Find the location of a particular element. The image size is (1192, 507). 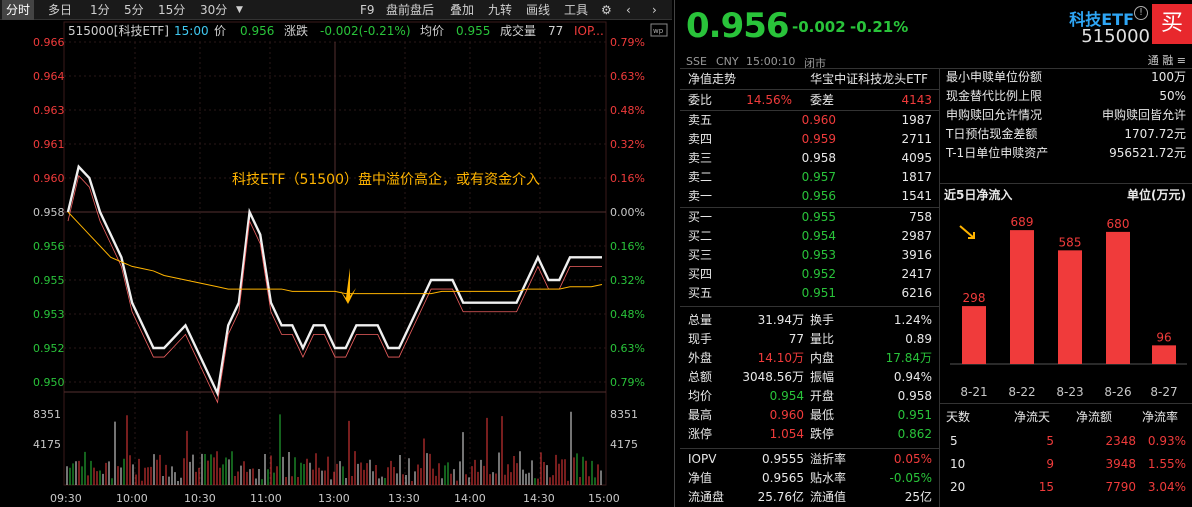

inflow-date: 8-21 is located at coordinates (973, 390).